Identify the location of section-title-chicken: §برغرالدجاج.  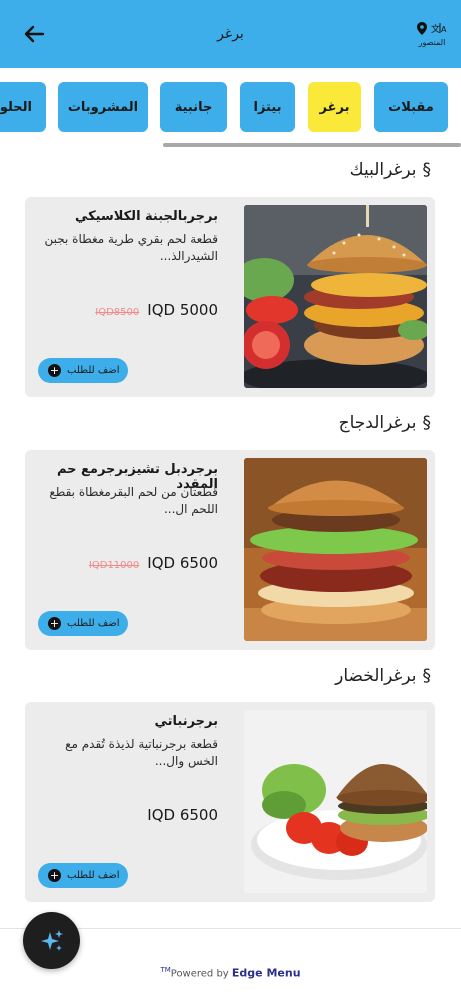
(384, 423).